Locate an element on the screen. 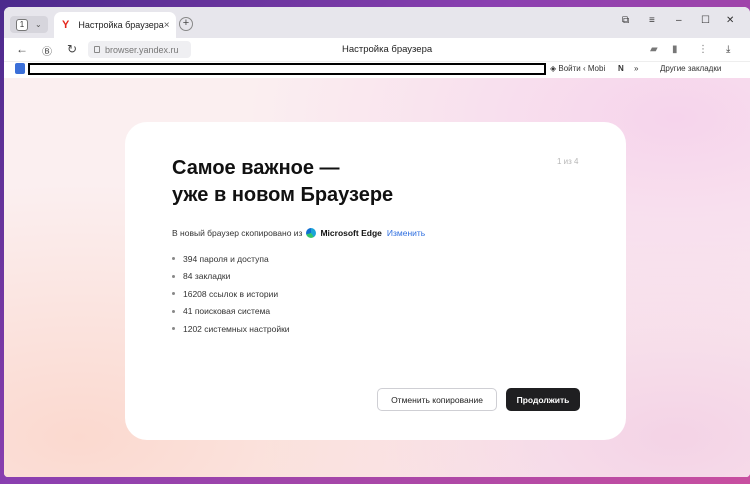  list-item-text: 1202 системных настройки is located at coordinates (236, 328).